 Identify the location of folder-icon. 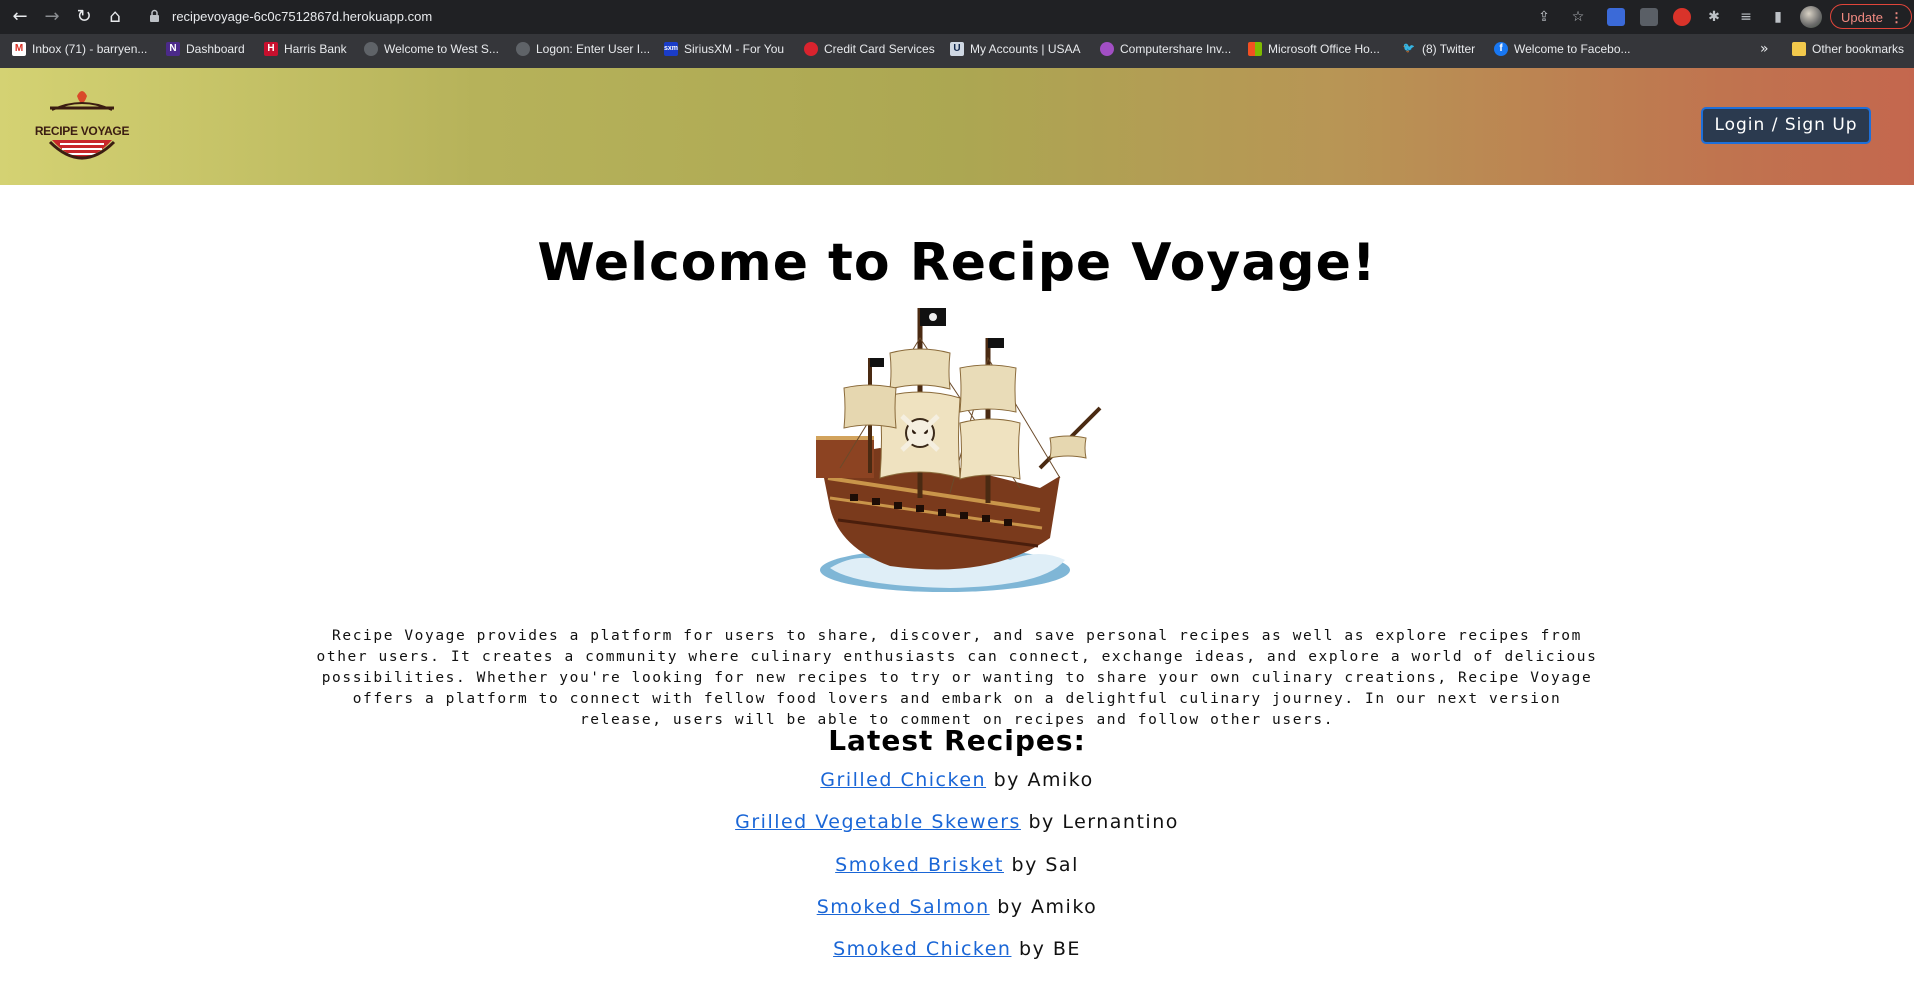
(1799, 48).